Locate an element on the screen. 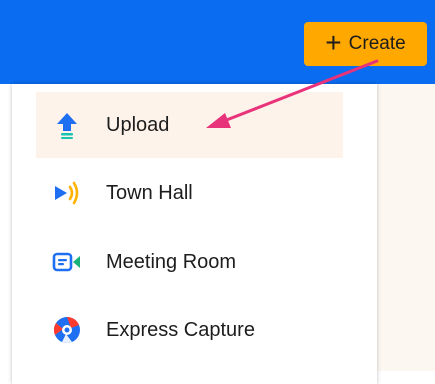 The height and width of the screenshot is (384, 435). camera-aperture-icon is located at coordinates (67, 330).